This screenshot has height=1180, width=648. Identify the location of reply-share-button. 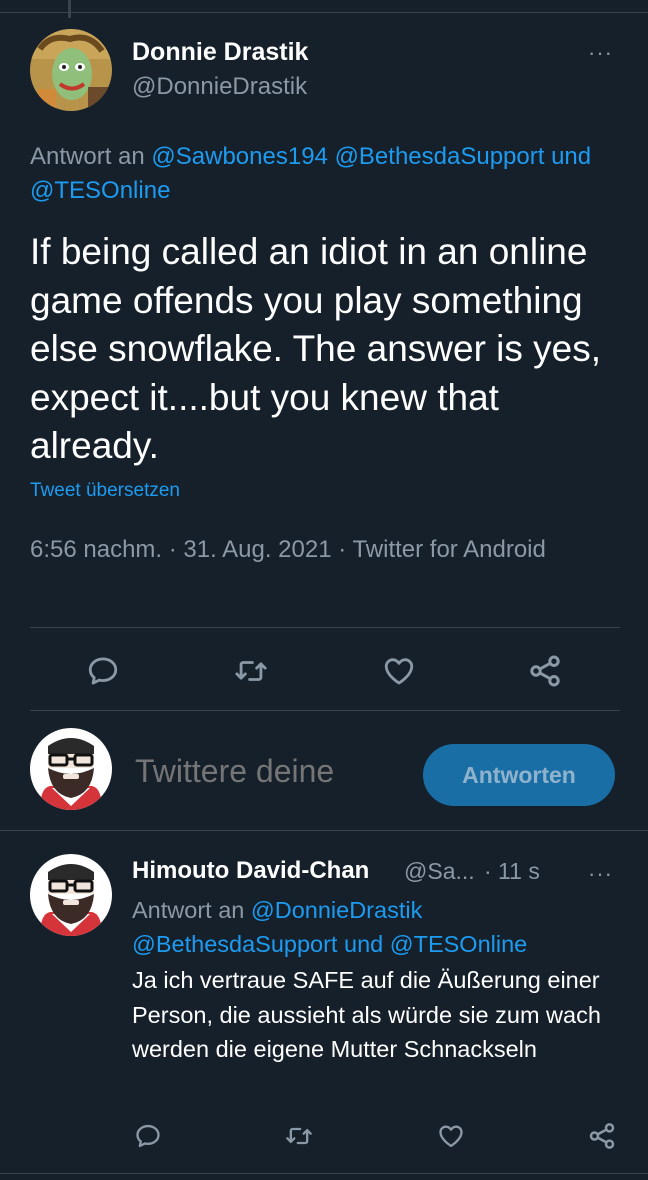
(602, 1136).